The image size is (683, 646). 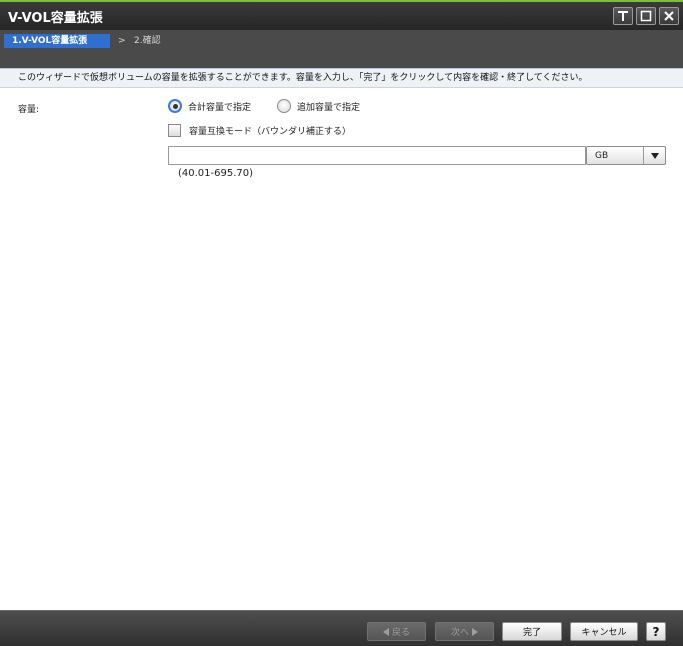 What do you see at coordinates (147, 41) in the screenshot?
I see `step-confirm: 2.確認` at bounding box center [147, 41].